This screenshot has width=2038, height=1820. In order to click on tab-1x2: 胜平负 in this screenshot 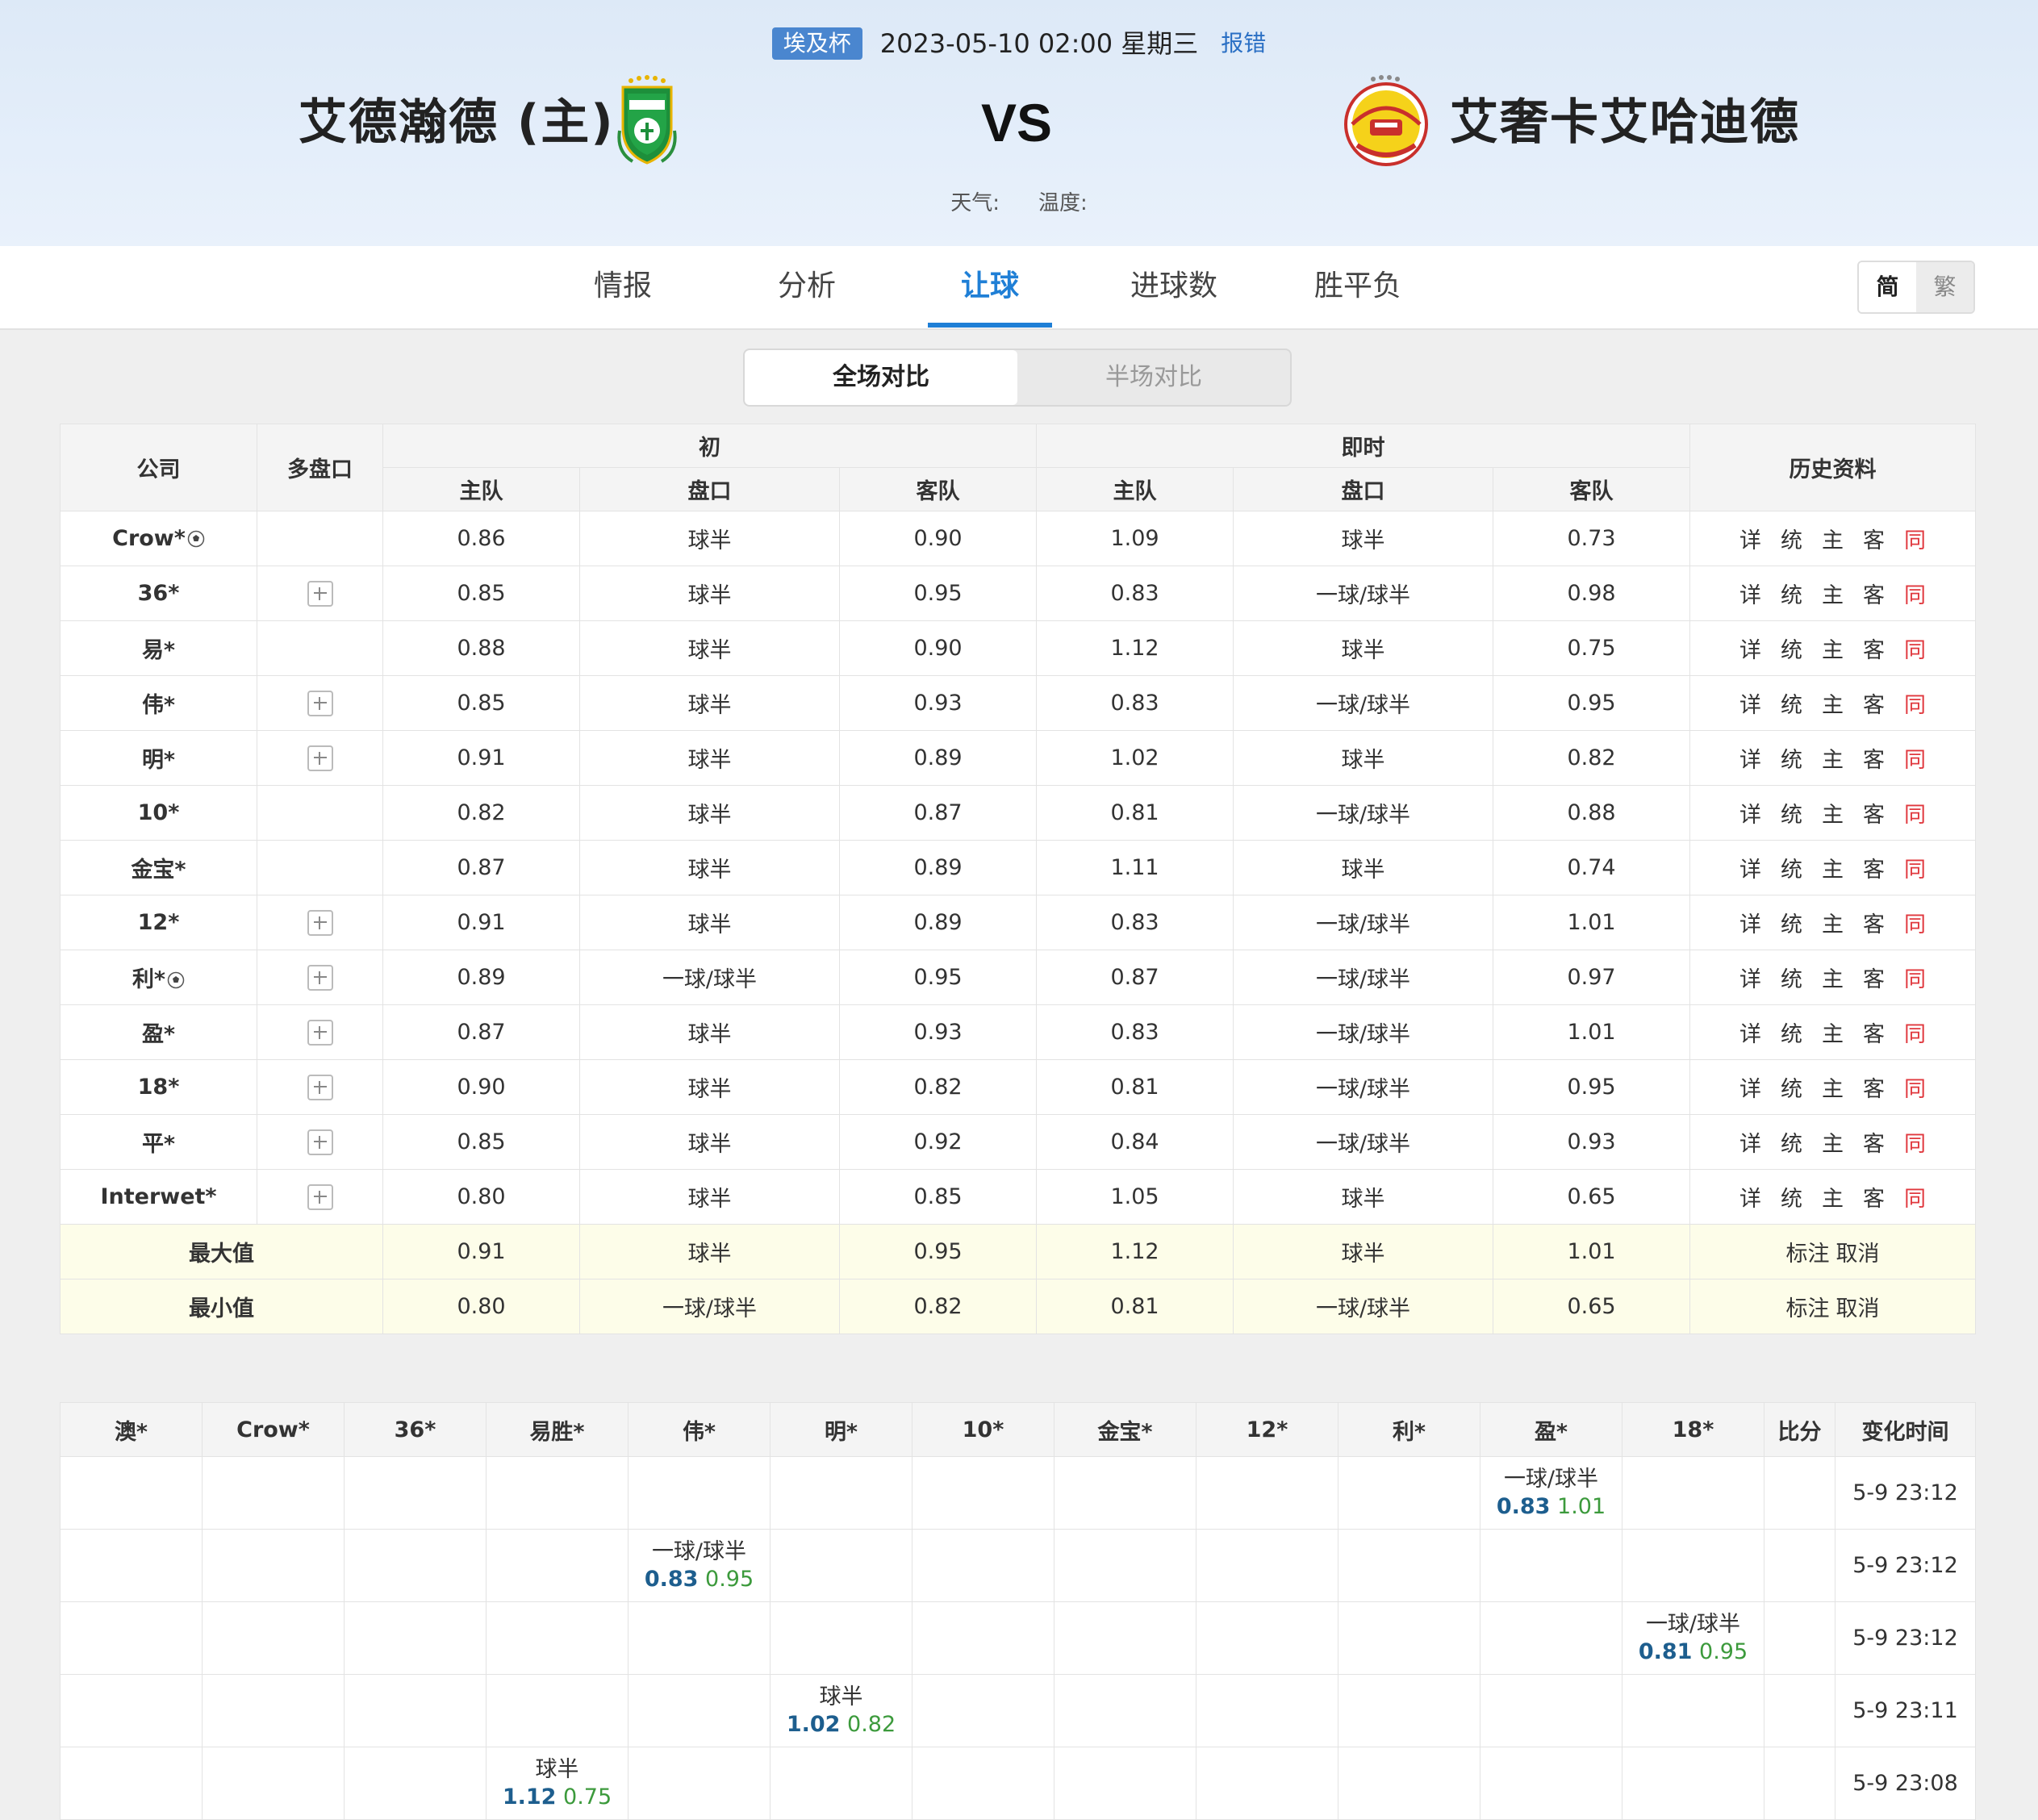, I will do `click(1358, 286)`.